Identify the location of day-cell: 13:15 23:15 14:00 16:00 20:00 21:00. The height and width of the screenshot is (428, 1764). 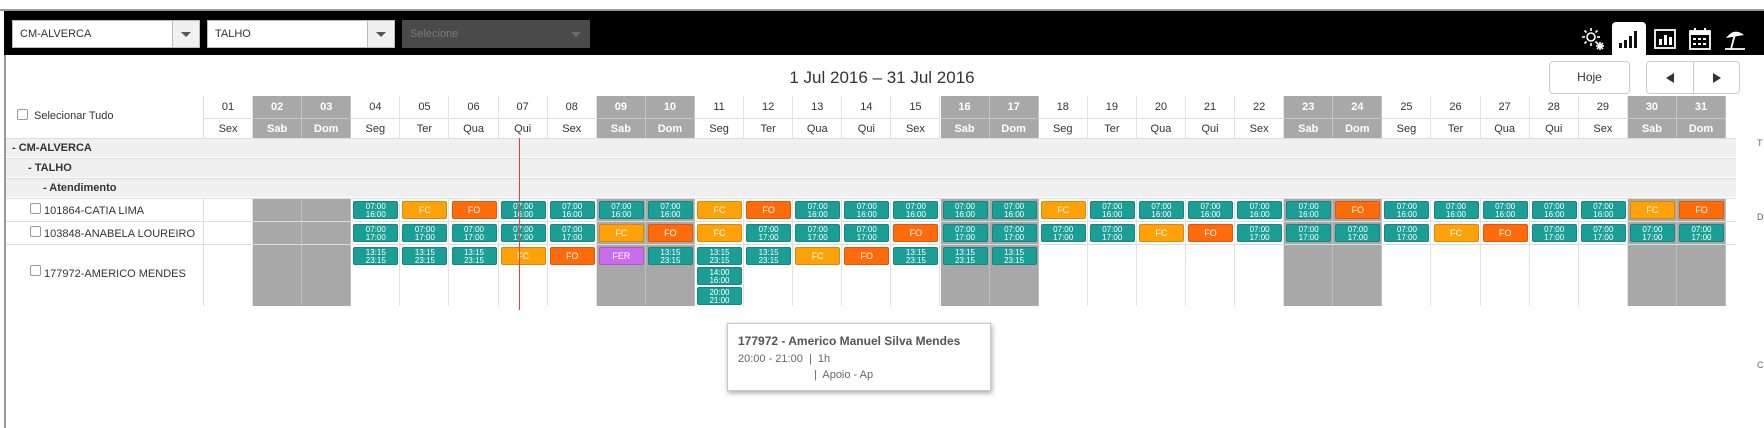
(720, 275).